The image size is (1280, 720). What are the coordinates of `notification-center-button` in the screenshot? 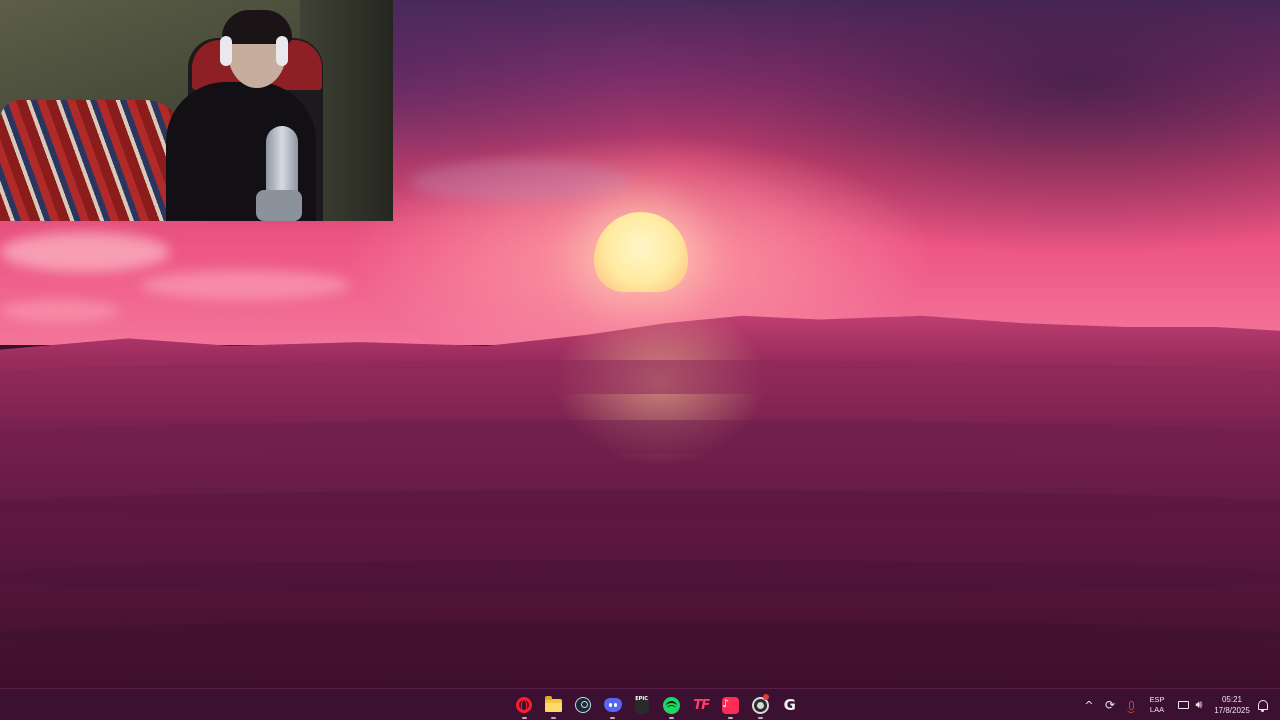 It's located at (1263, 704).